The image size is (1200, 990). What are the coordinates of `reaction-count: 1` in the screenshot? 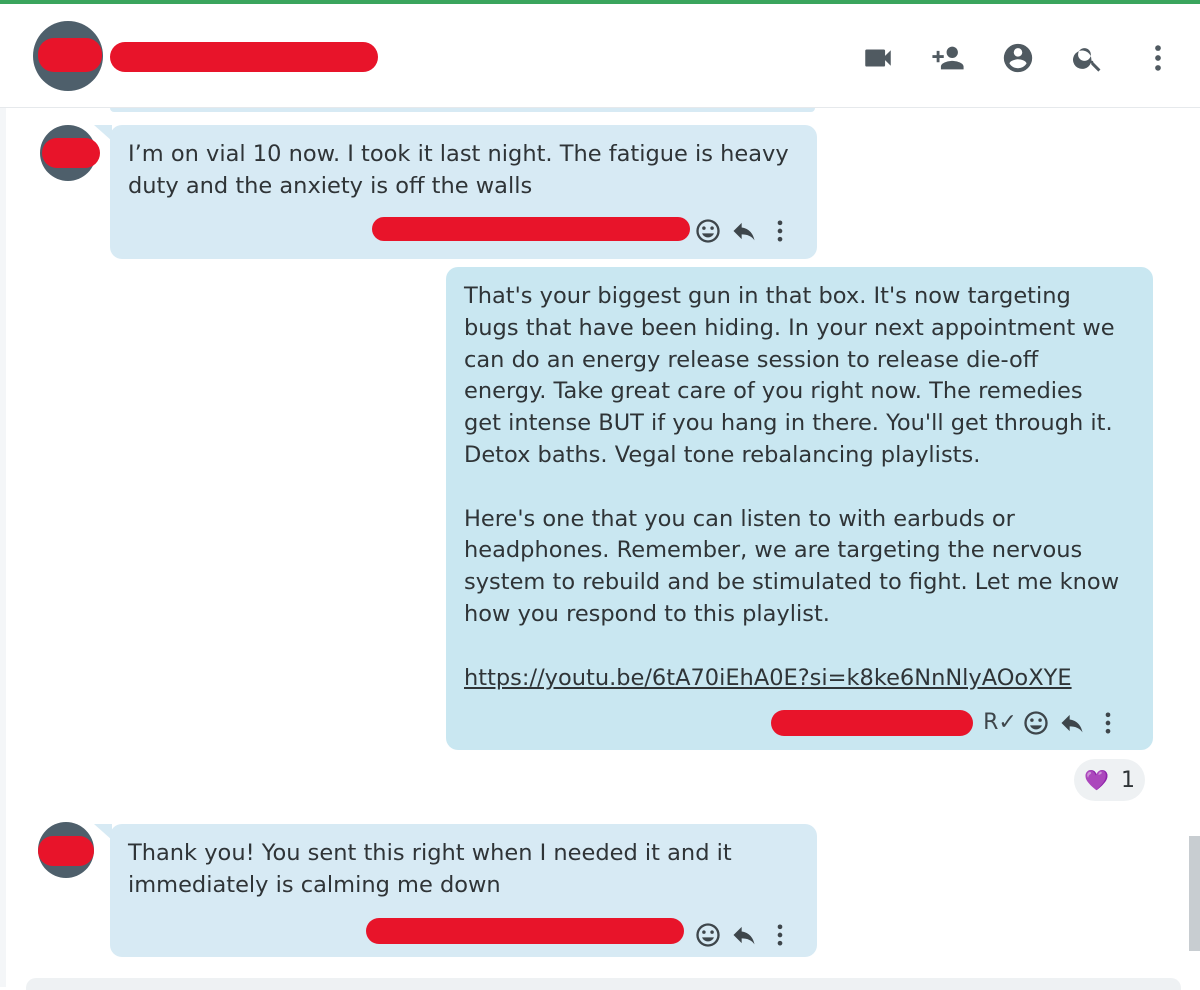 It's located at (1127, 780).